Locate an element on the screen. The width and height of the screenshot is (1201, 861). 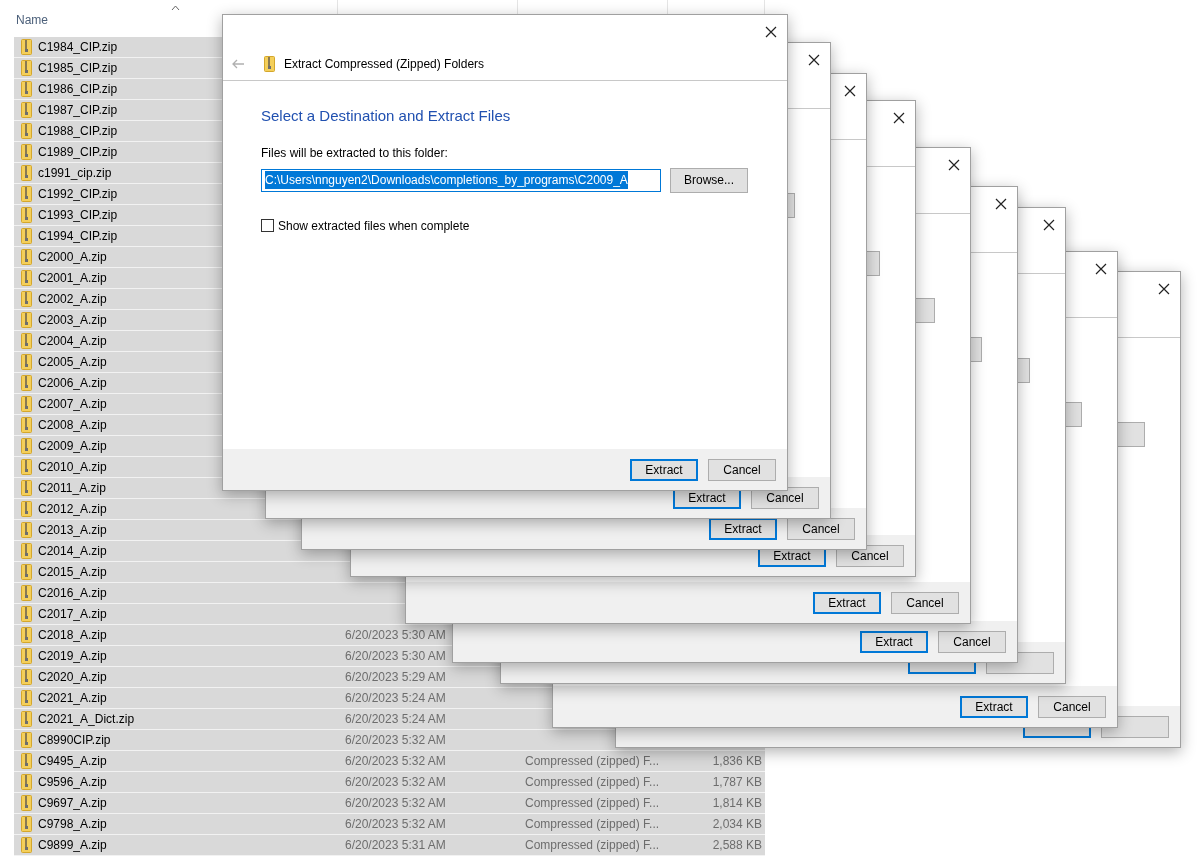
file-row: C9596_A.zip 6/20/2023 5:32 AM Compressed (zipped) F... 1,787 KB is located at coordinates (389, 782).